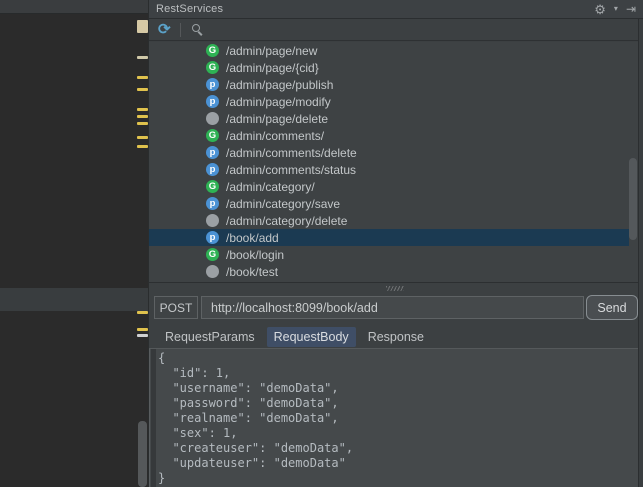  Describe the element at coordinates (283, 203) in the screenshot. I see `endpoint-path: /admin/category/save` at that location.